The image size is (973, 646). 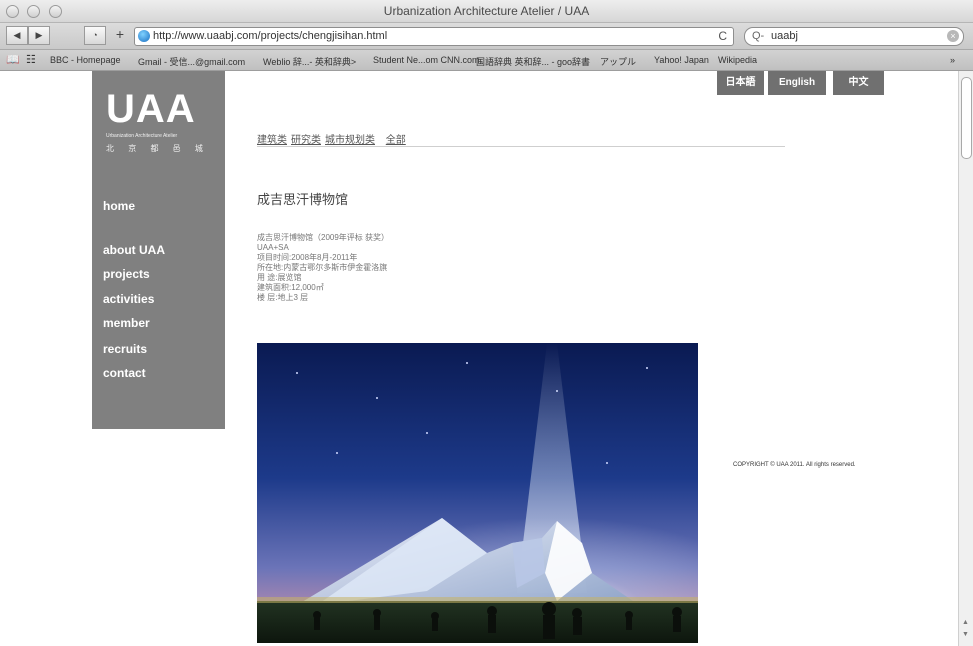 I want to click on search-icon: Q-, so click(x=758, y=36).